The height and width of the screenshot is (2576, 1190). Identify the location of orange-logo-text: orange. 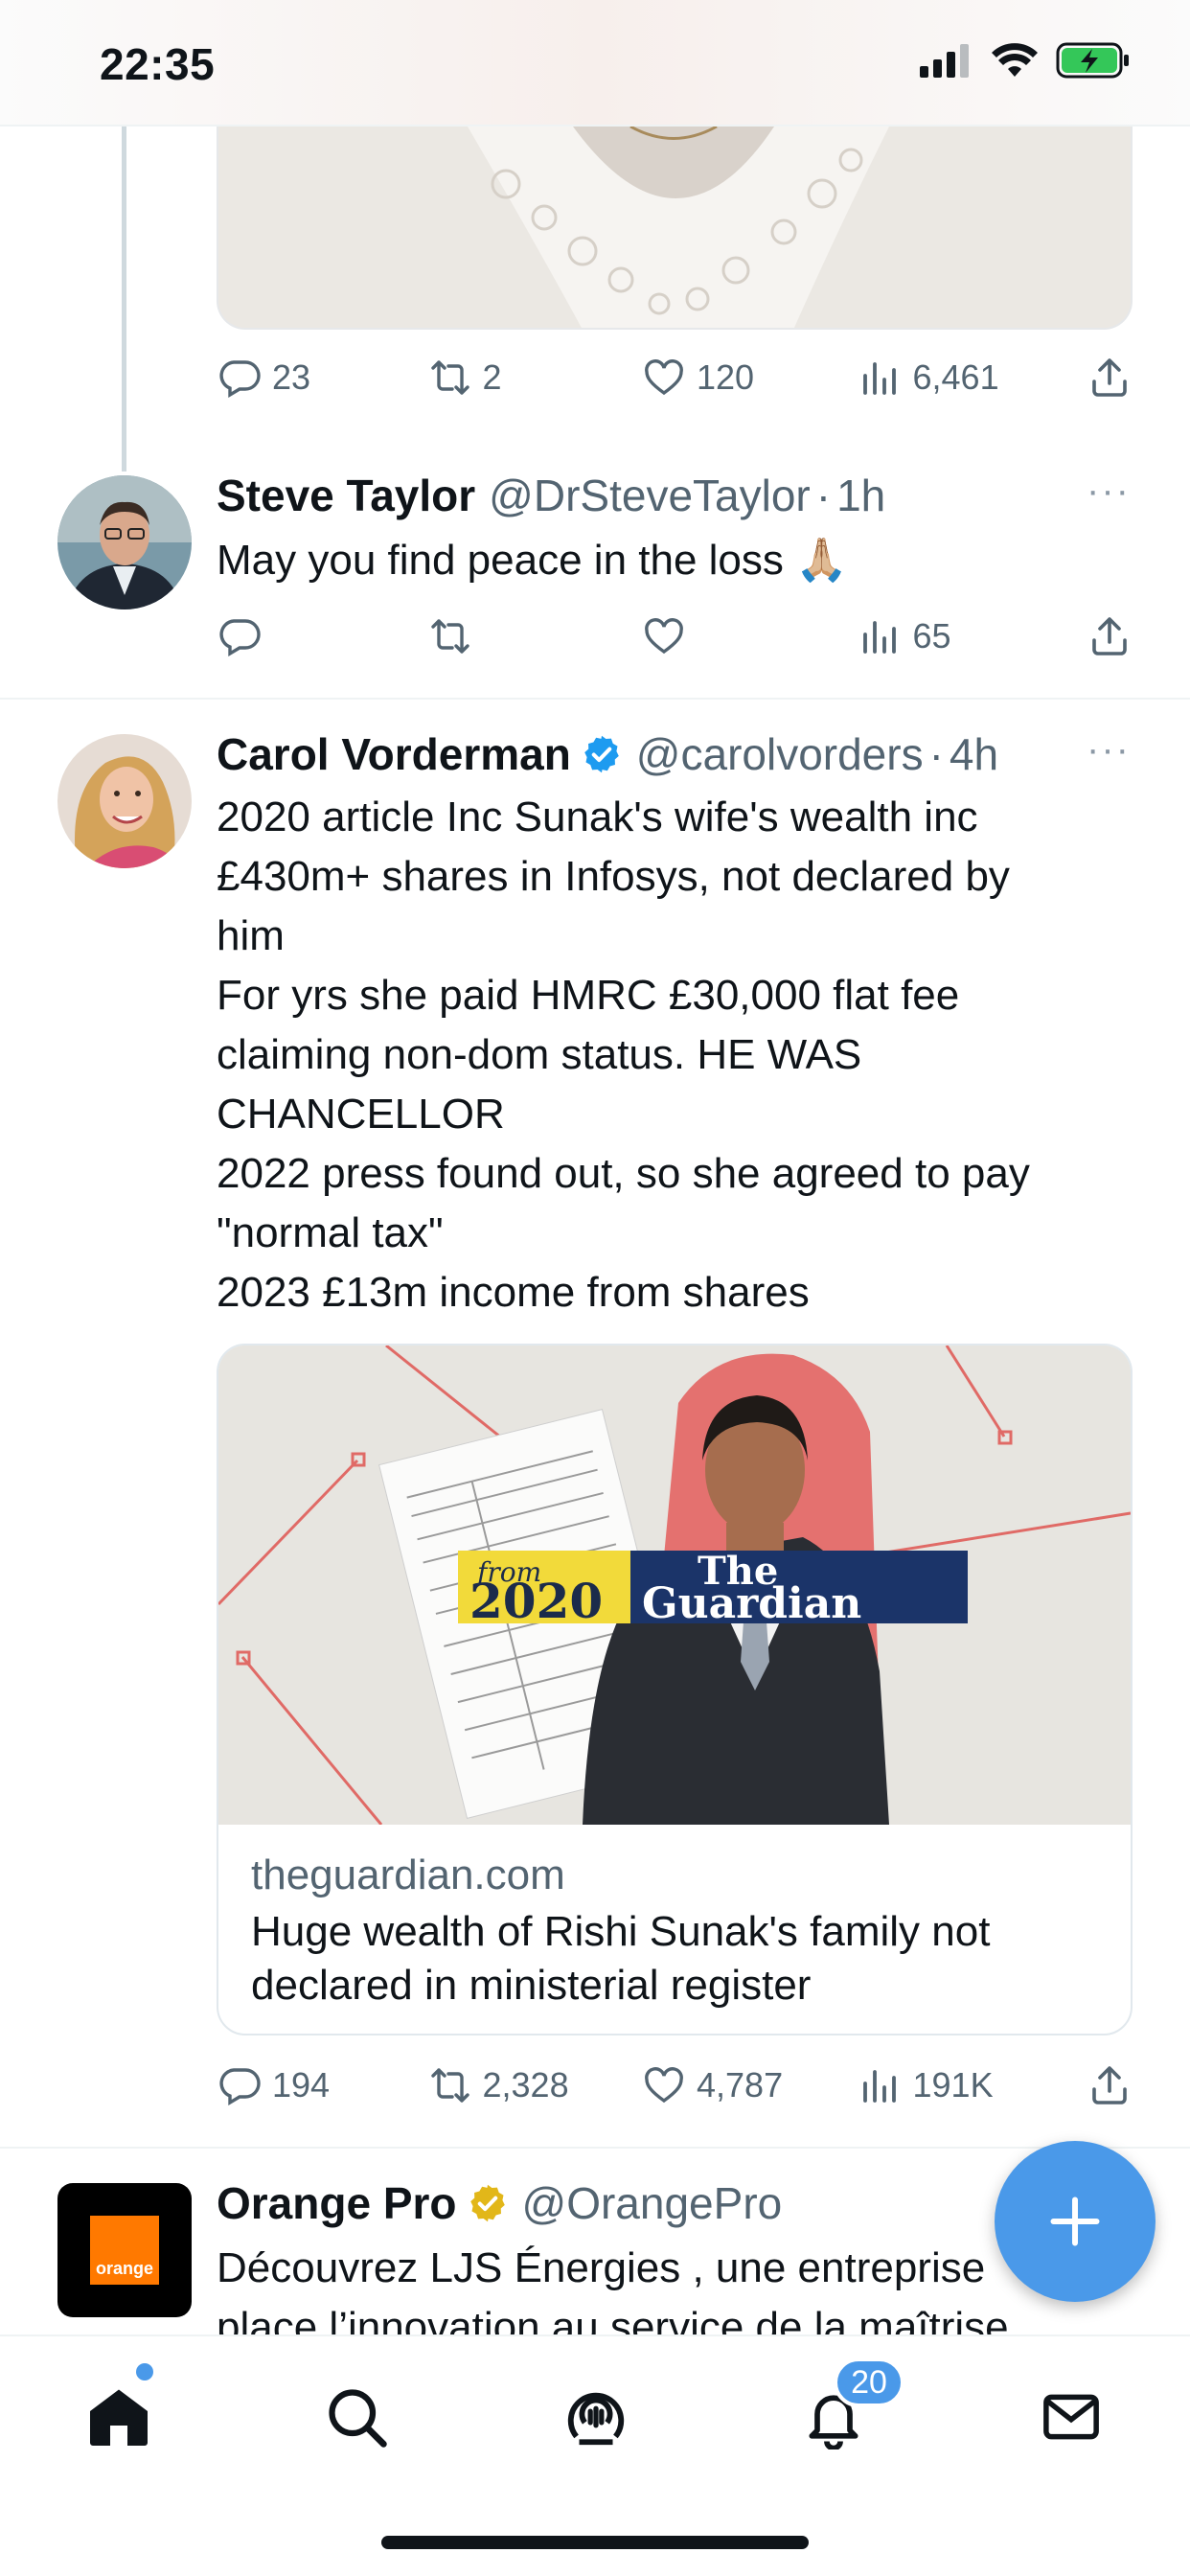
(124, 2268).